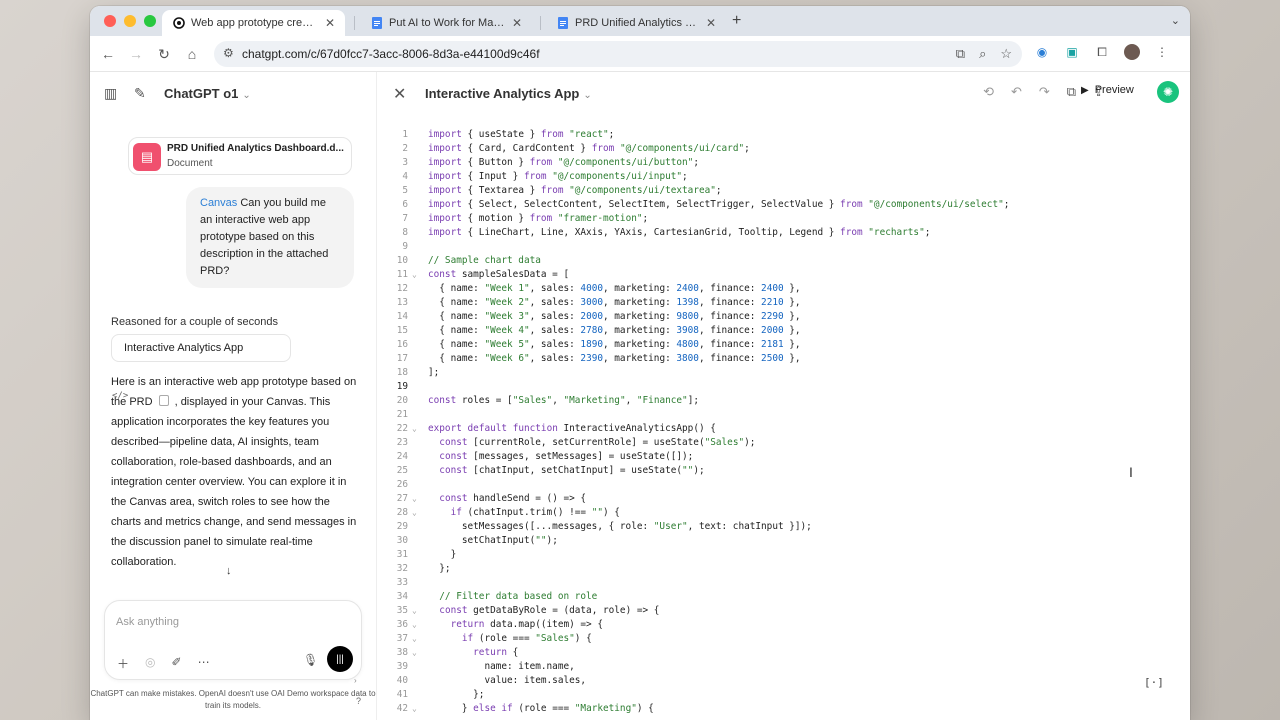  What do you see at coordinates (233, 640) in the screenshot?
I see `message-composer: Ask anything ＋ ◎ ✐ ⋯ 🎙 |||` at bounding box center [233, 640].